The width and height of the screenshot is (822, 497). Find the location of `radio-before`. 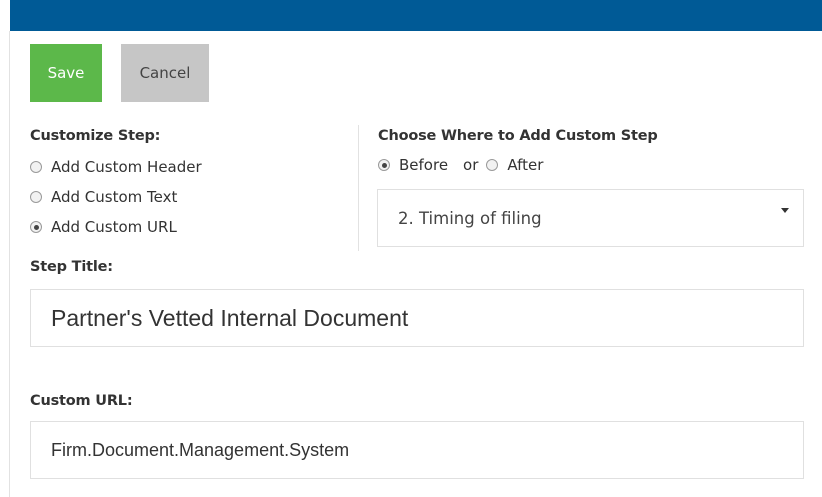

radio-before is located at coordinates (384, 165).